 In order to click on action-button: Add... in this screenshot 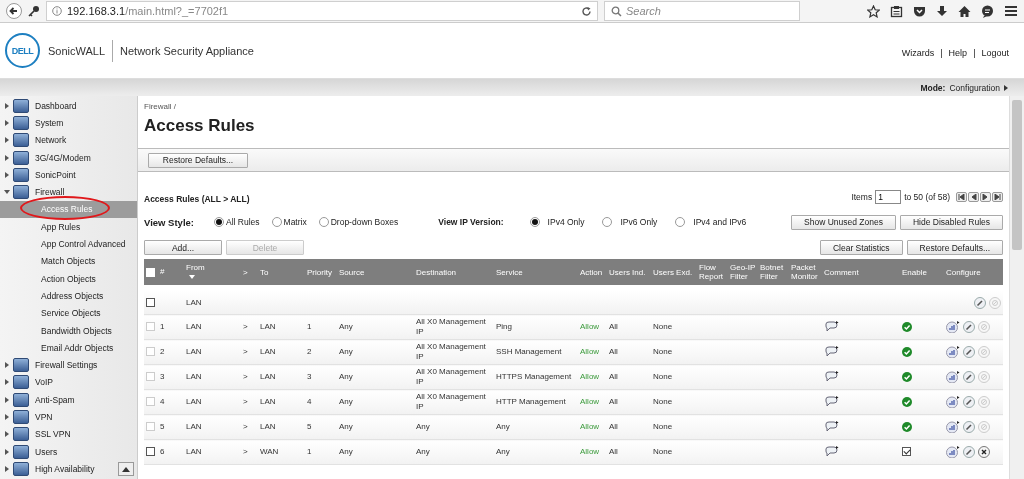, I will do `click(183, 247)`.